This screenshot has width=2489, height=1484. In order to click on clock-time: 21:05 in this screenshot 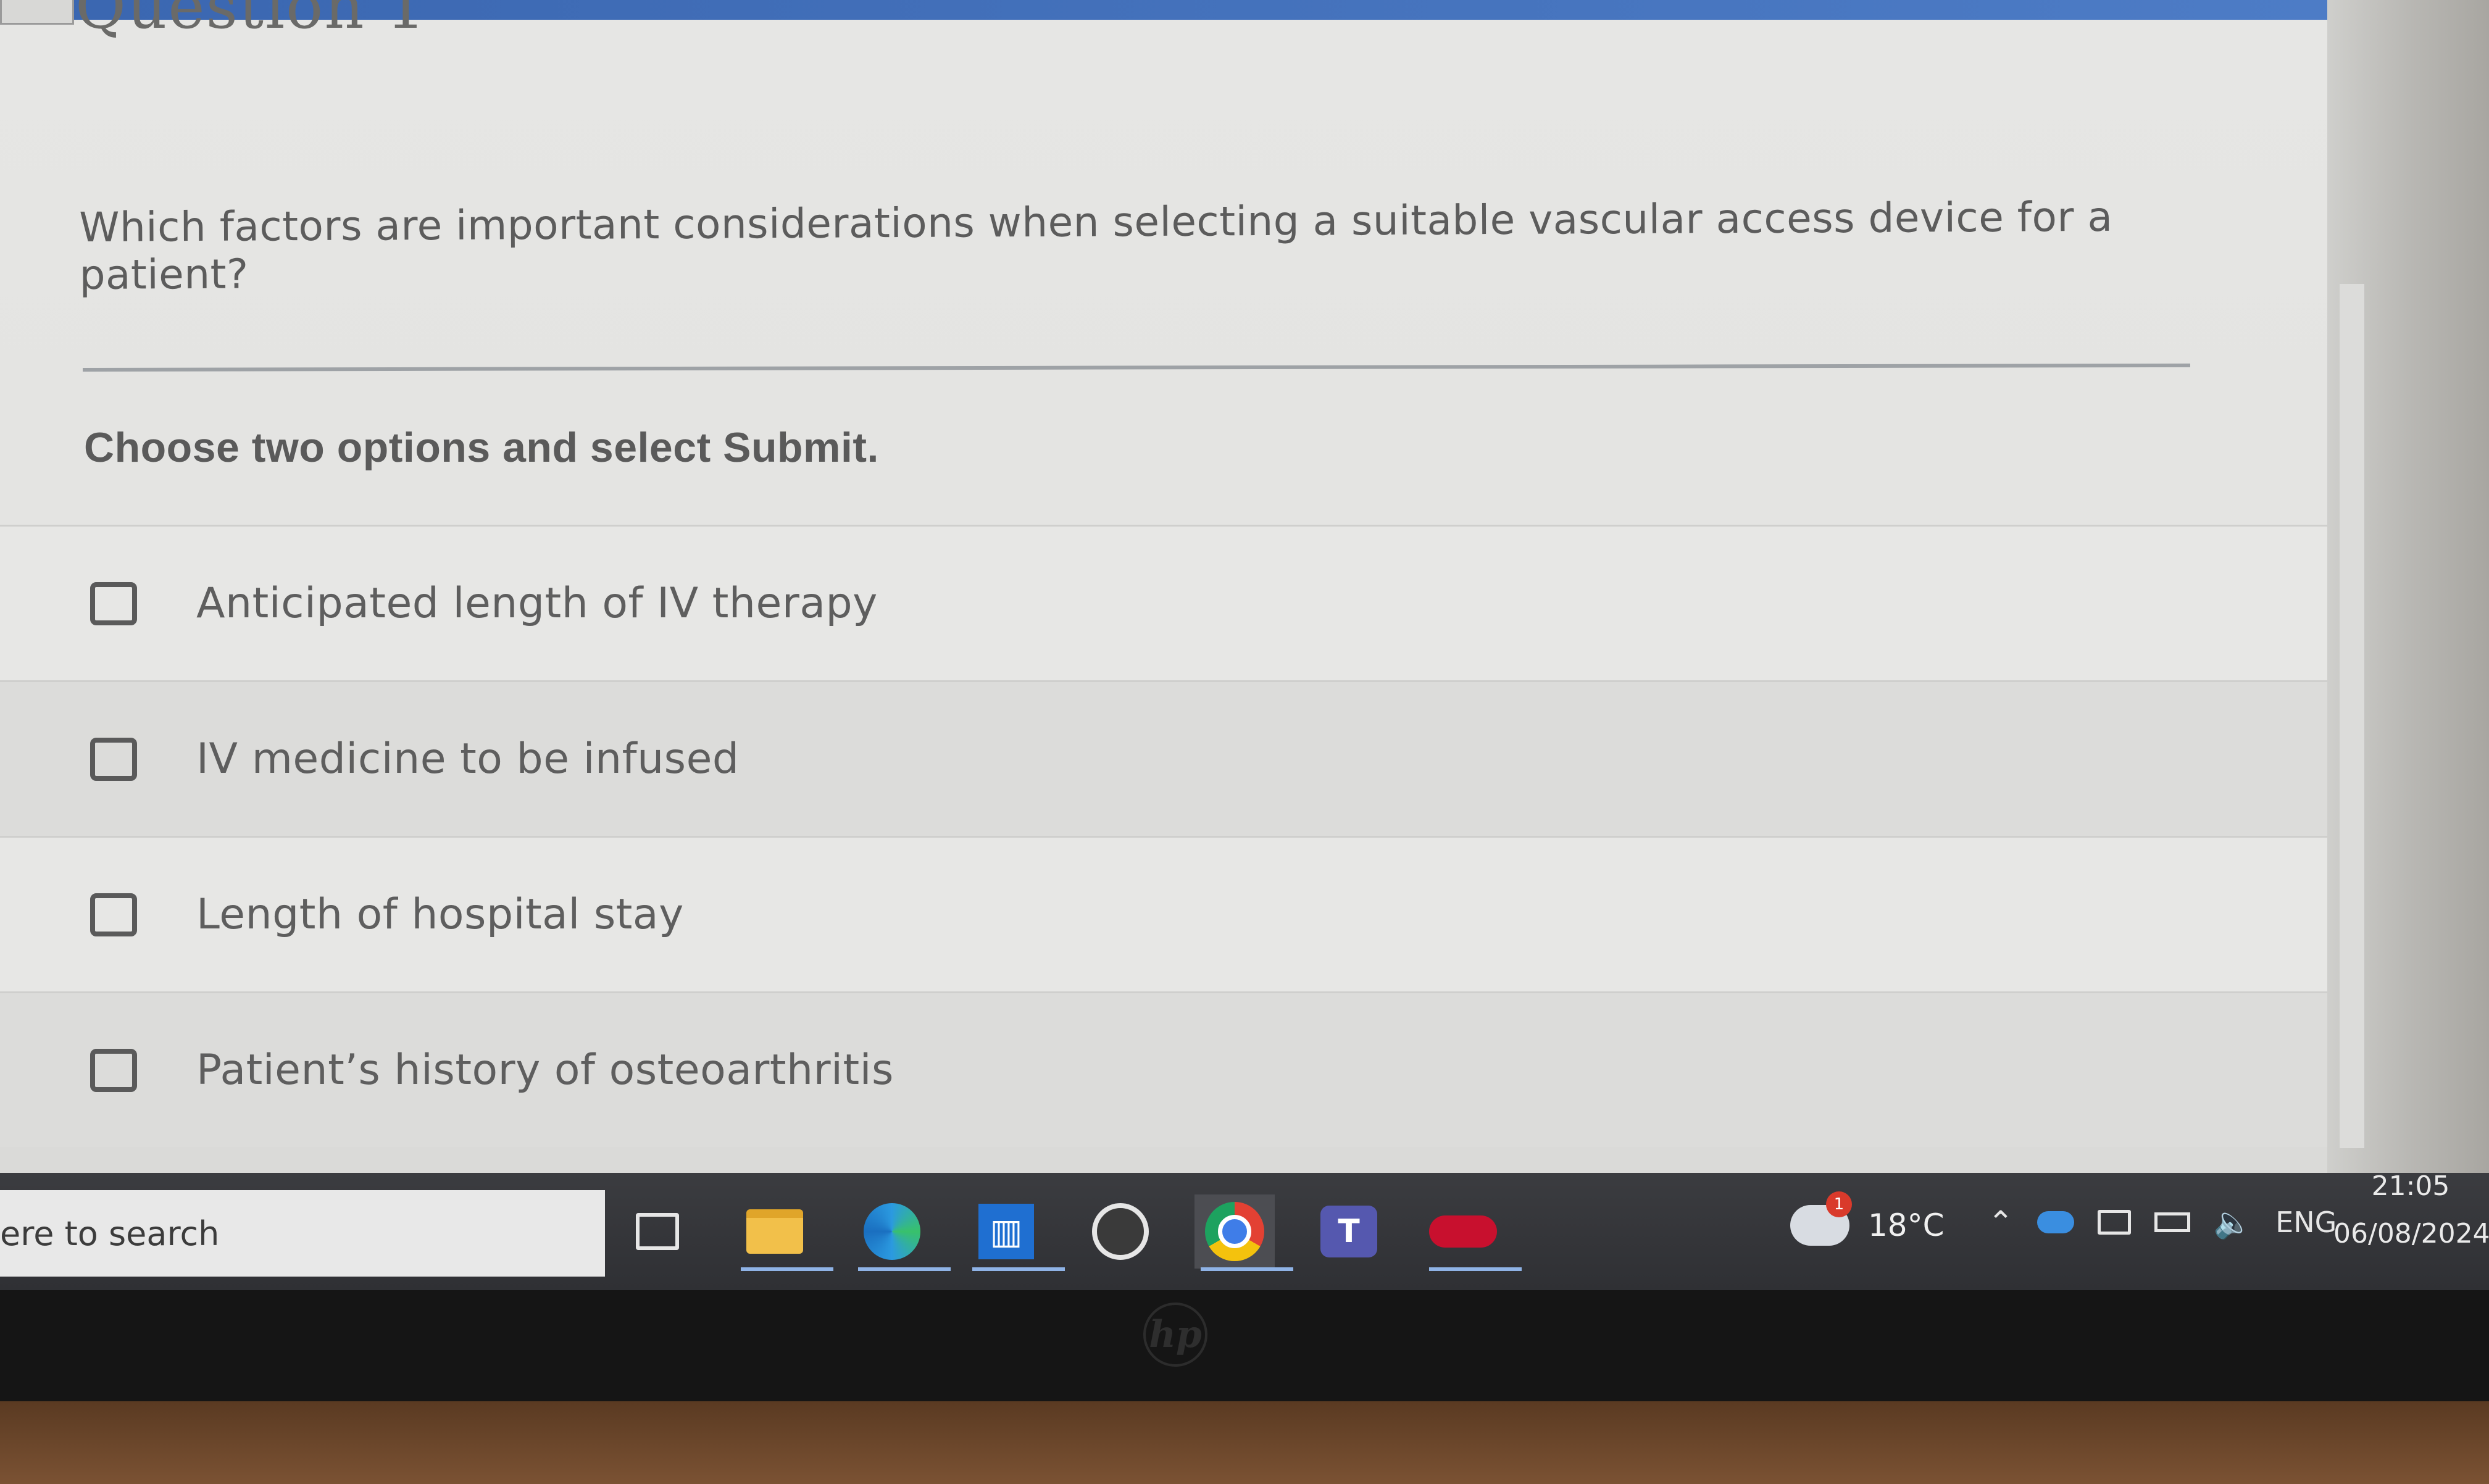, I will do `click(2410, 1186)`.